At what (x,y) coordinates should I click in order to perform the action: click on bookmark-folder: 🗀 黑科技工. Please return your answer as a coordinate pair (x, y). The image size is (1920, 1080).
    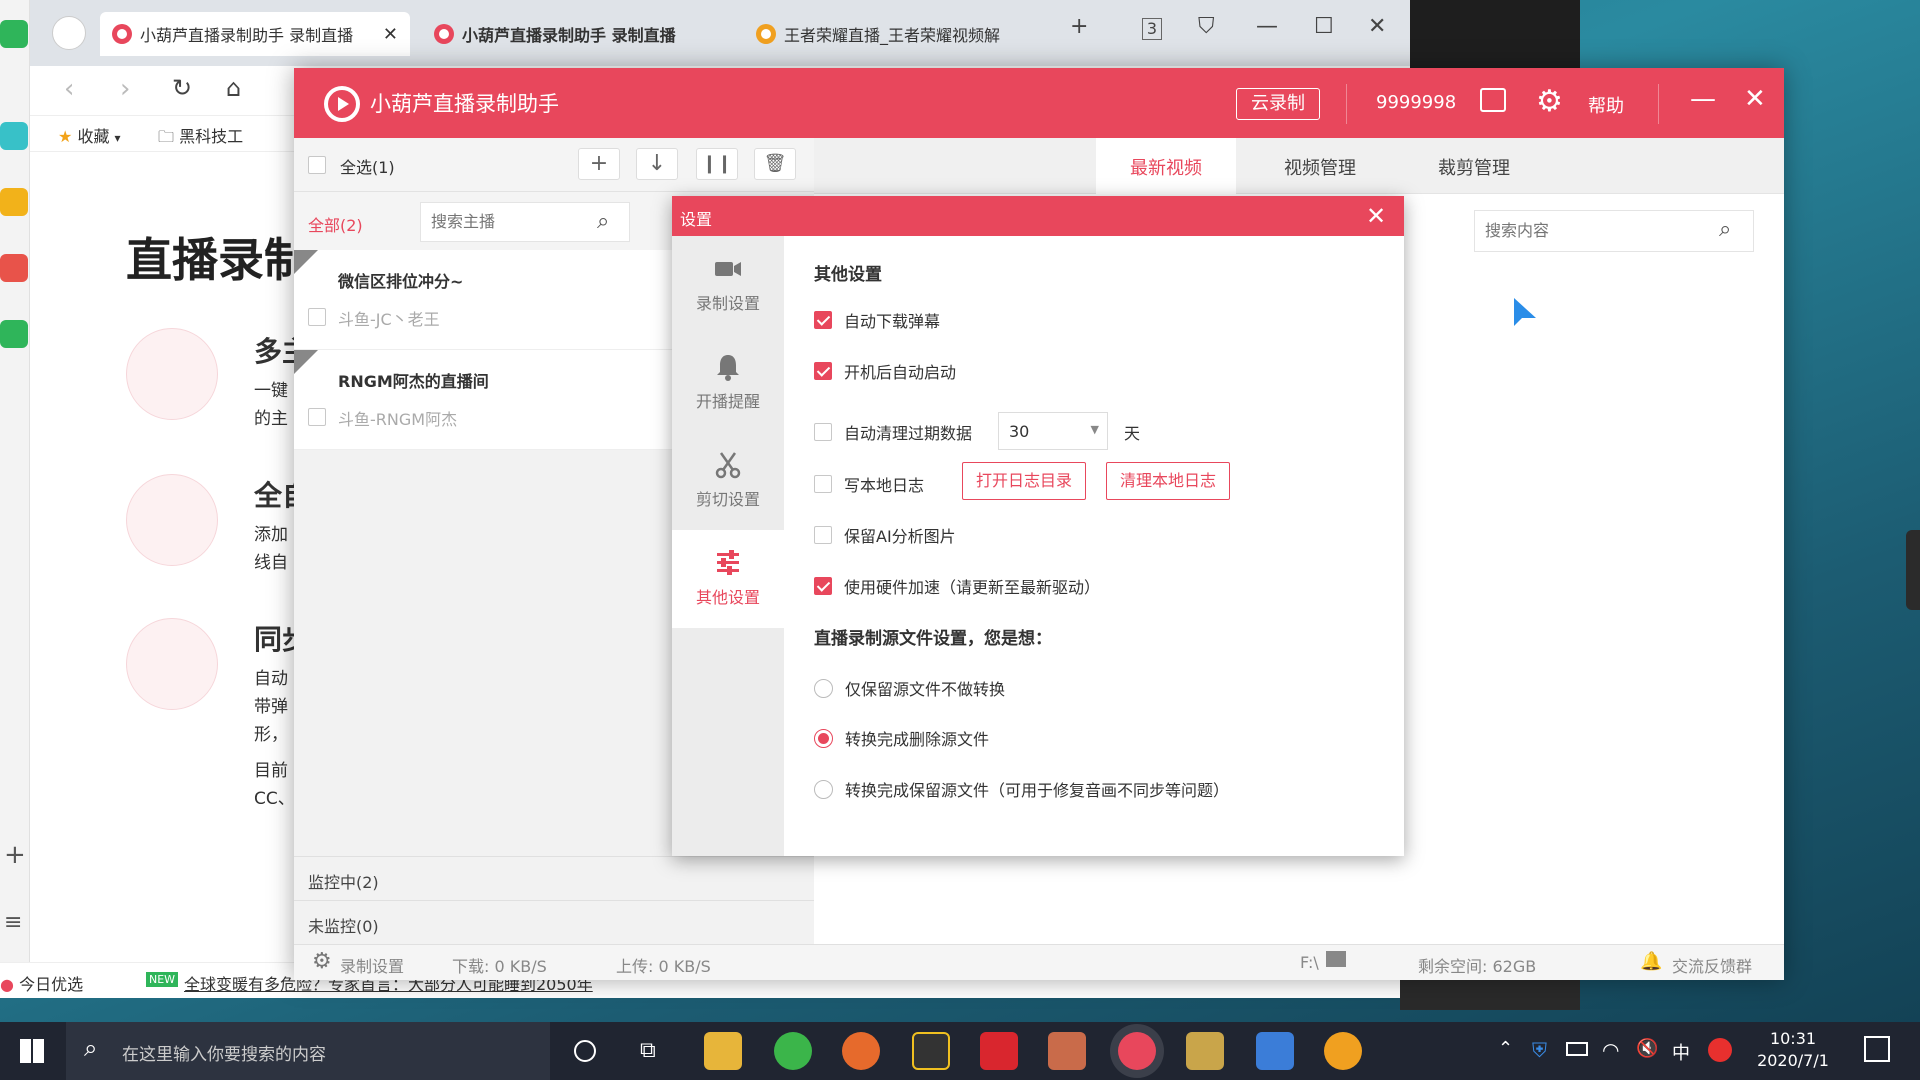
    Looking at the image, I should click on (200, 138).